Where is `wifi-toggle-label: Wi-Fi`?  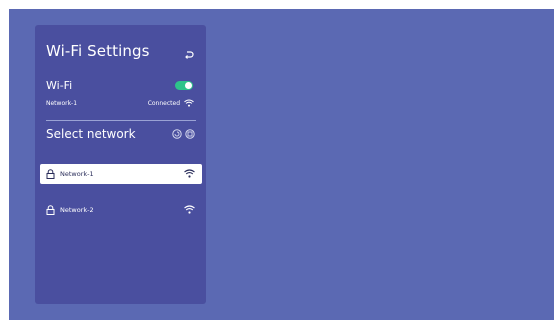 wifi-toggle-label: Wi-Fi is located at coordinates (59, 85).